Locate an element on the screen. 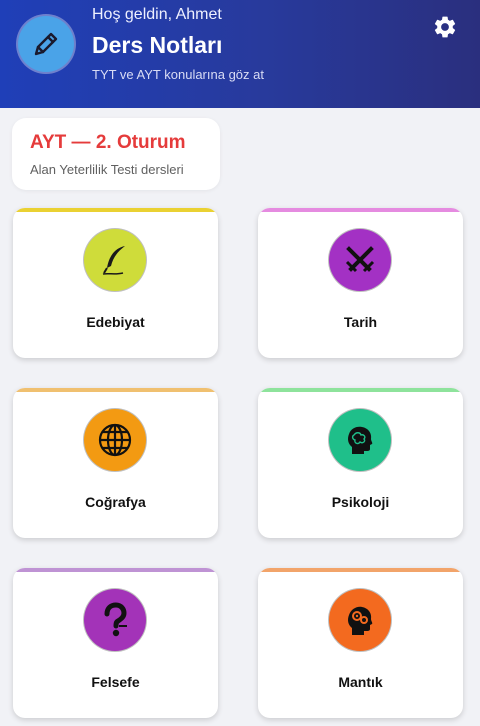 This screenshot has height=726, width=480. page-subtitle: TYT ve AYT konularına göz at is located at coordinates (178, 74).